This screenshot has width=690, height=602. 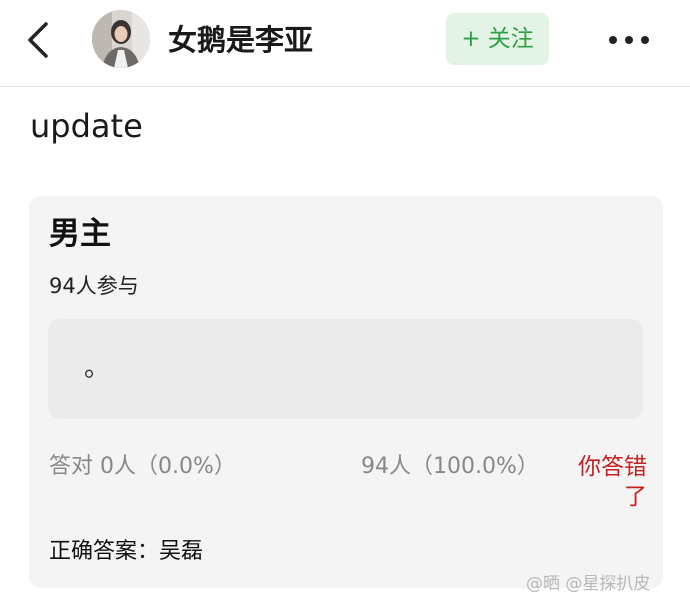 What do you see at coordinates (142, 466) in the screenshot?
I see `correct-count-stat: 答对 0人（0.0%）` at bounding box center [142, 466].